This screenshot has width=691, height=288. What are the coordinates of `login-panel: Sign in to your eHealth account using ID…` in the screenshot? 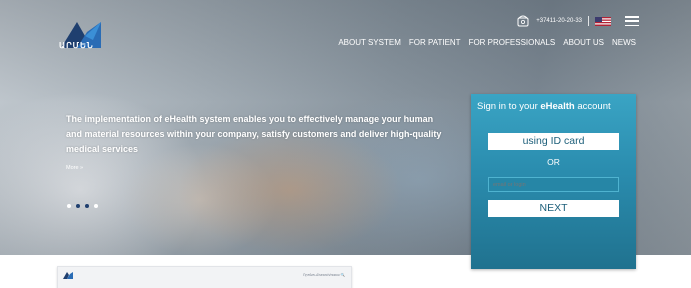 It's located at (553, 181).